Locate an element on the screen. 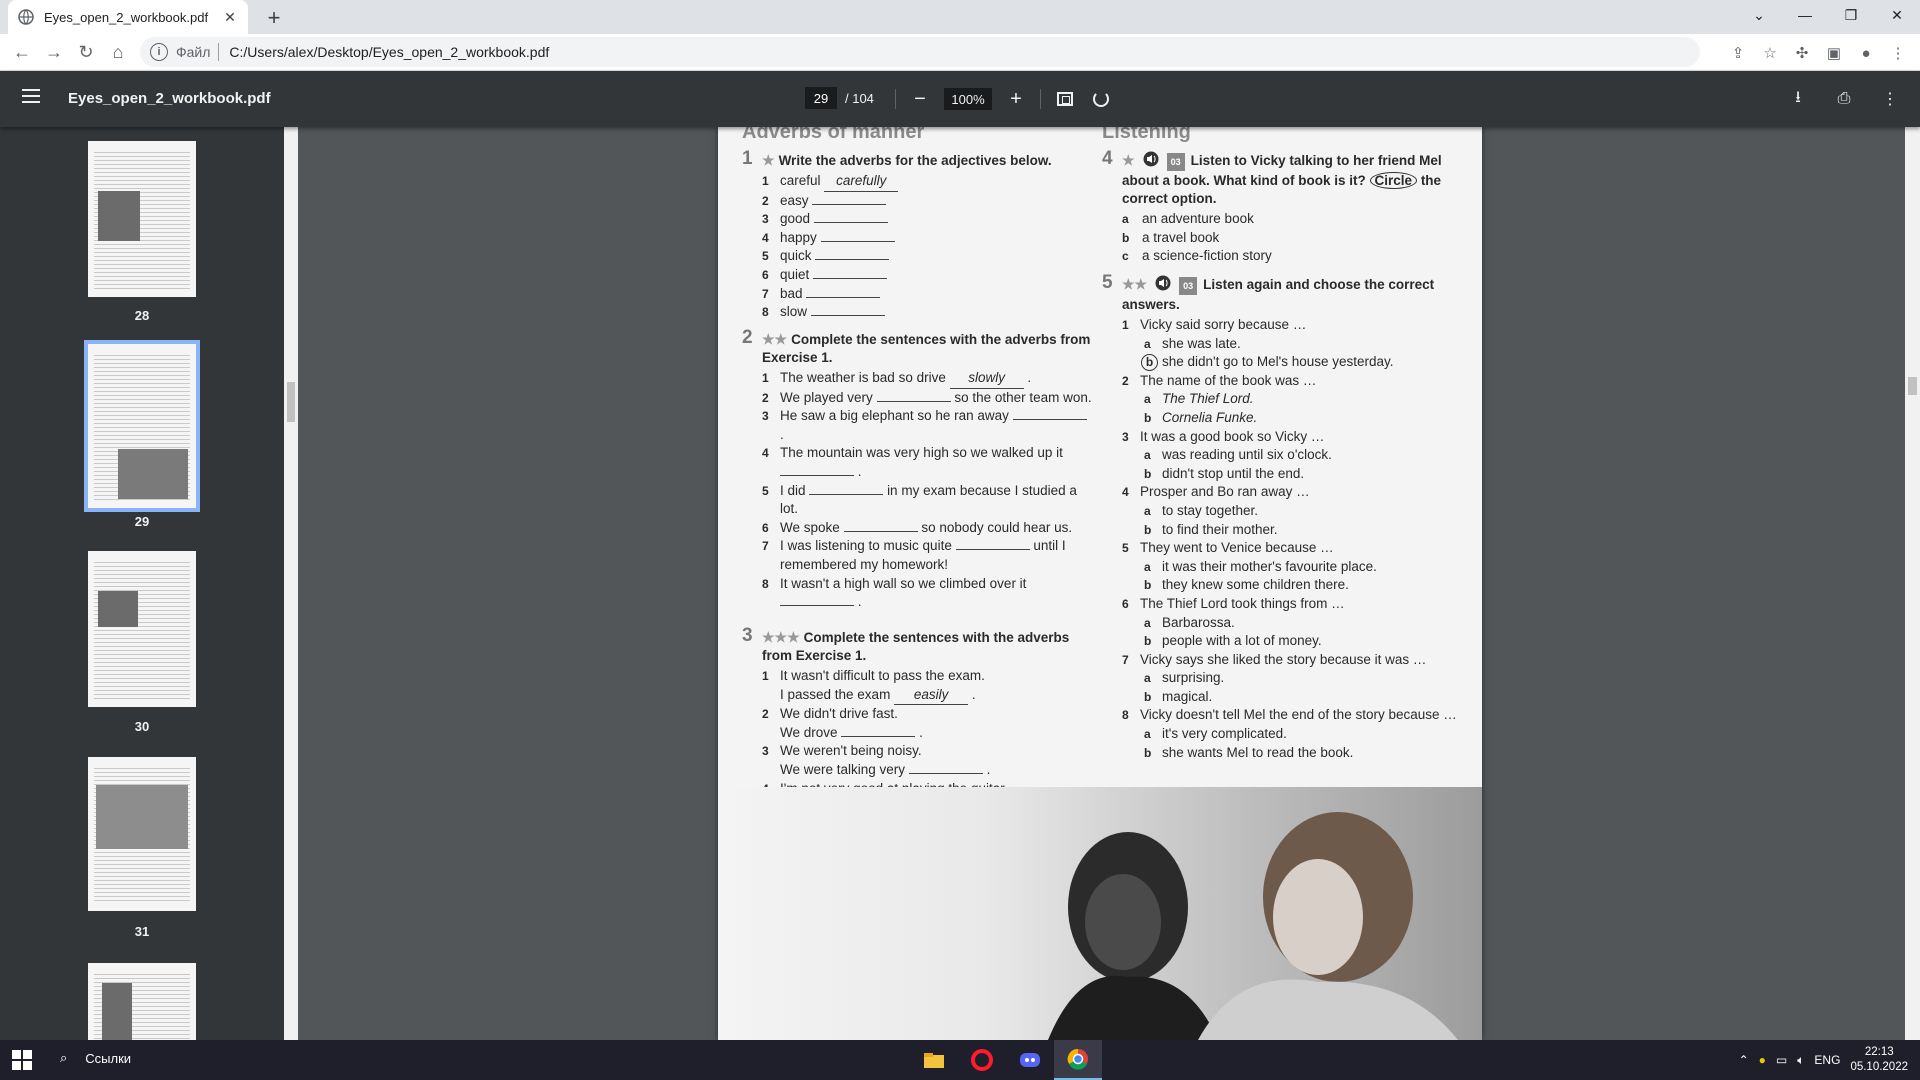 Image resolution: width=1920 pixels, height=1080 pixels. language-indicator: ENG is located at coordinates (1827, 1060).